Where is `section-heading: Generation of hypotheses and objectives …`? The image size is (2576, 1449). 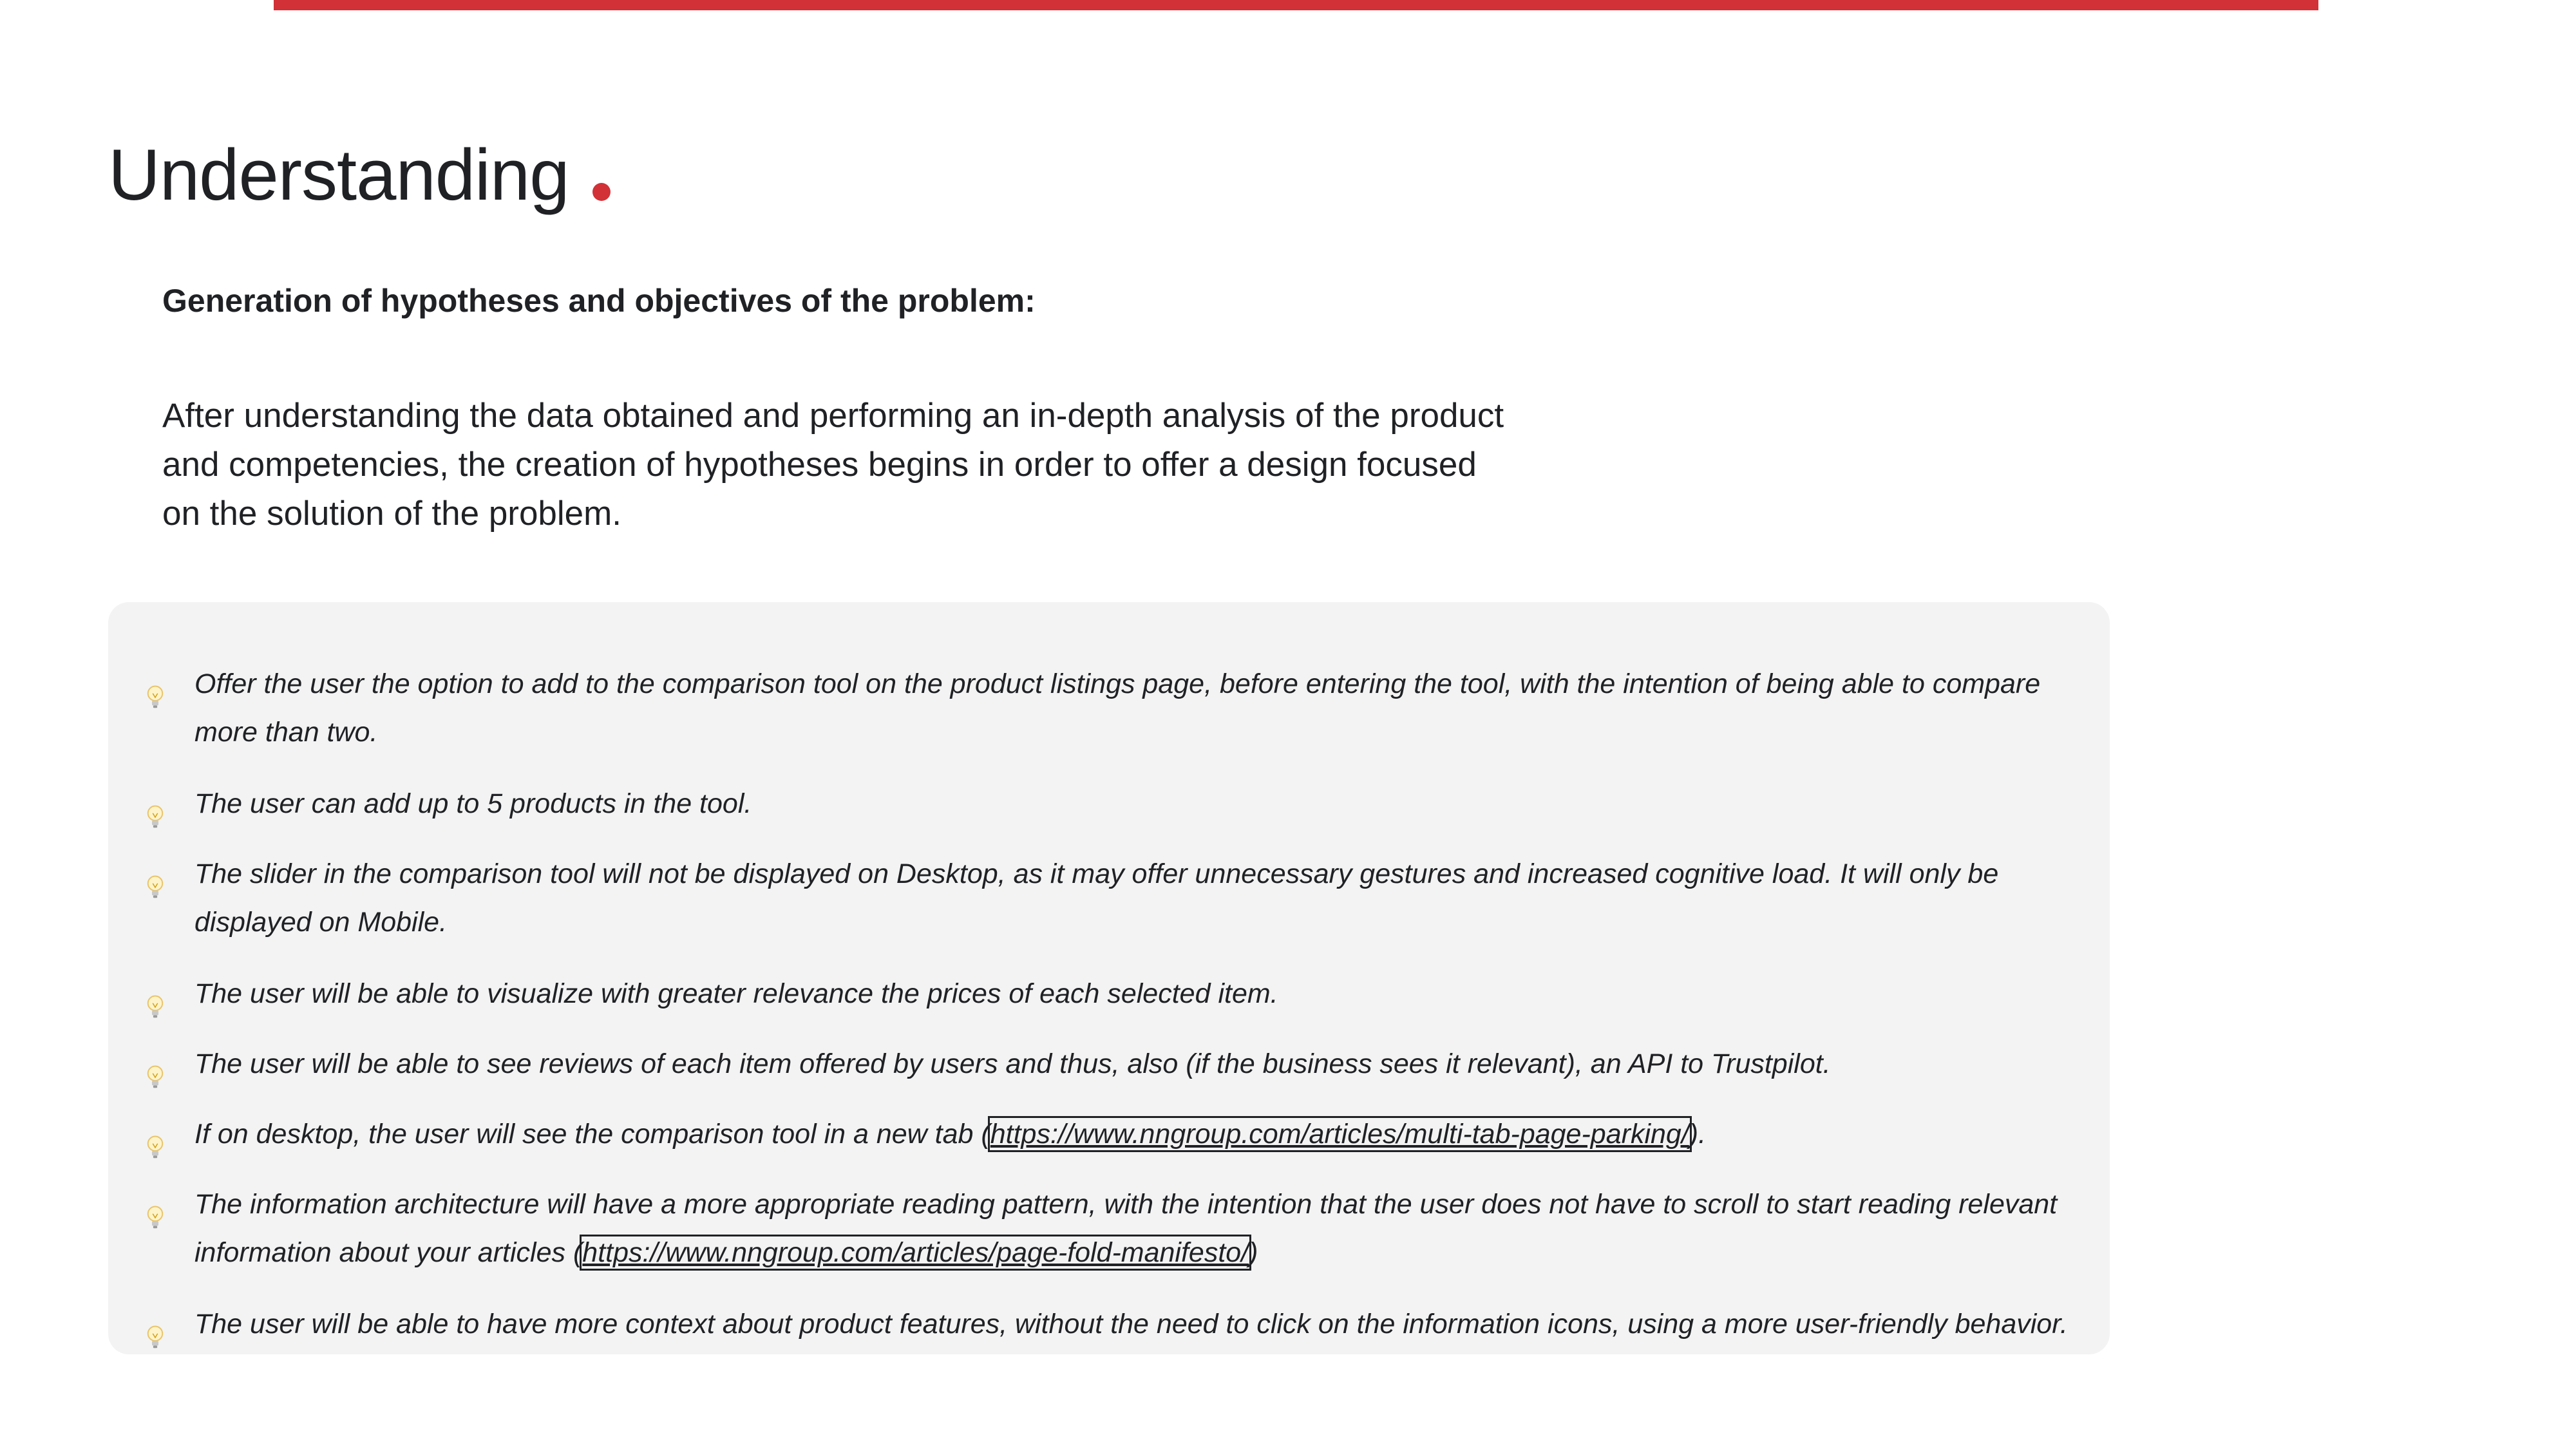
section-heading: Generation of hypotheses and objectives … is located at coordinates (599, 301).